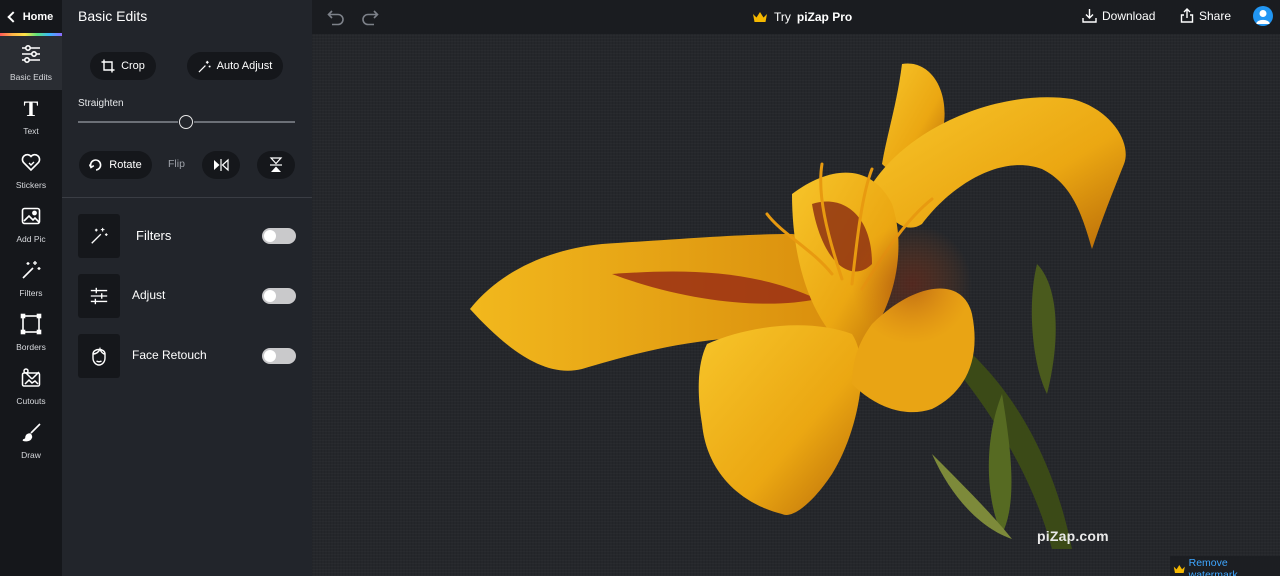 This screenshot has height=576, width=1280. What do you see at coordinates (279, 236) in the screenshot?
I see `filters-toggle` at bounding box center [279, 236].